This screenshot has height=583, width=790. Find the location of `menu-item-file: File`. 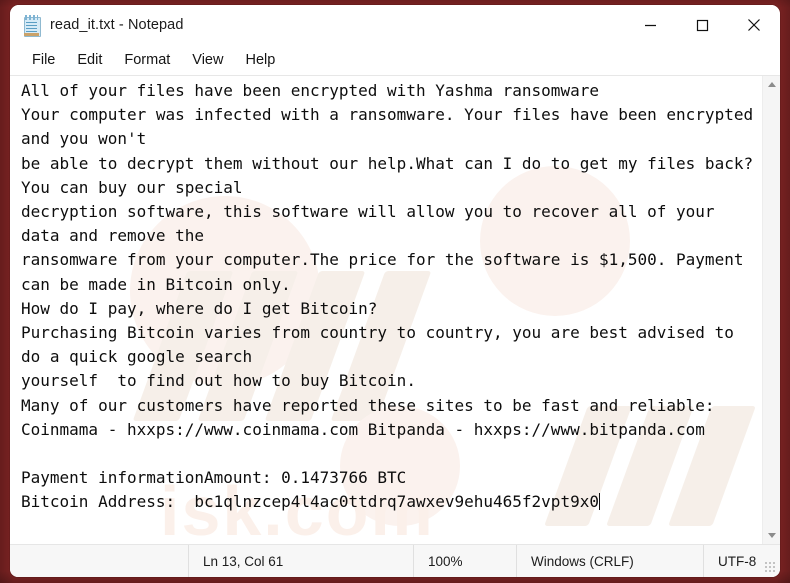

menu-item-file: File is located at coordinates (43, 60).